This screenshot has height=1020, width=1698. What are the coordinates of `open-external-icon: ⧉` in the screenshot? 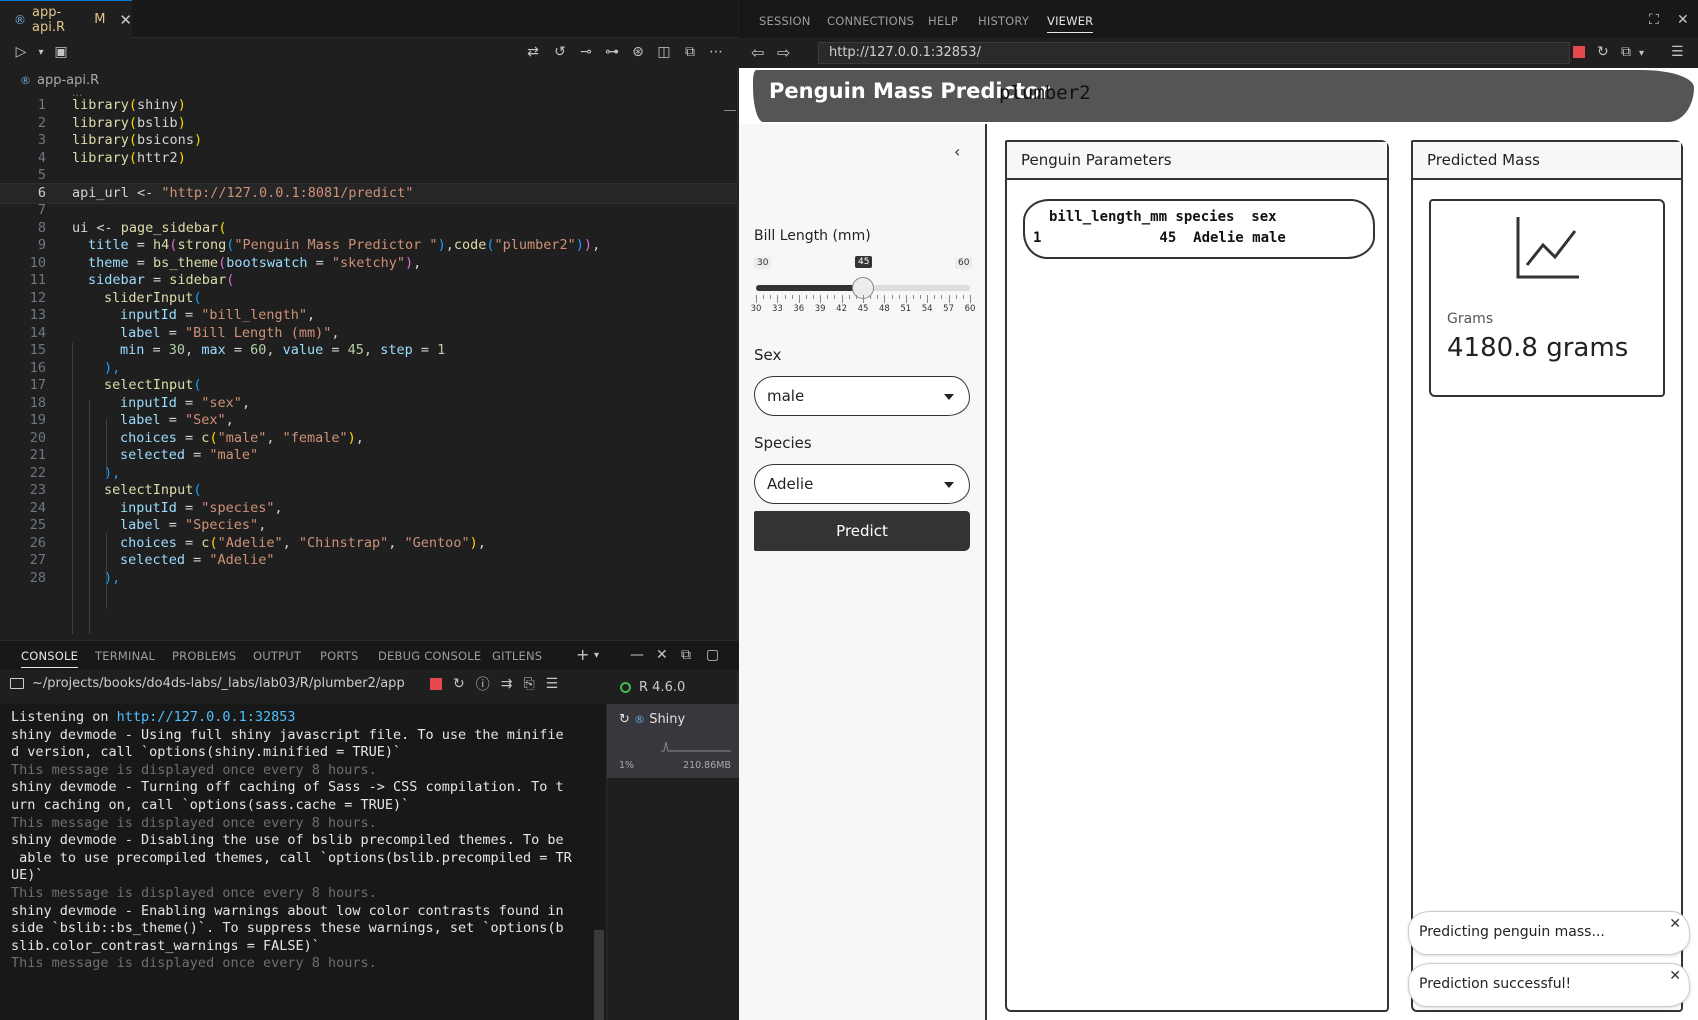 It's located at (690, 52).